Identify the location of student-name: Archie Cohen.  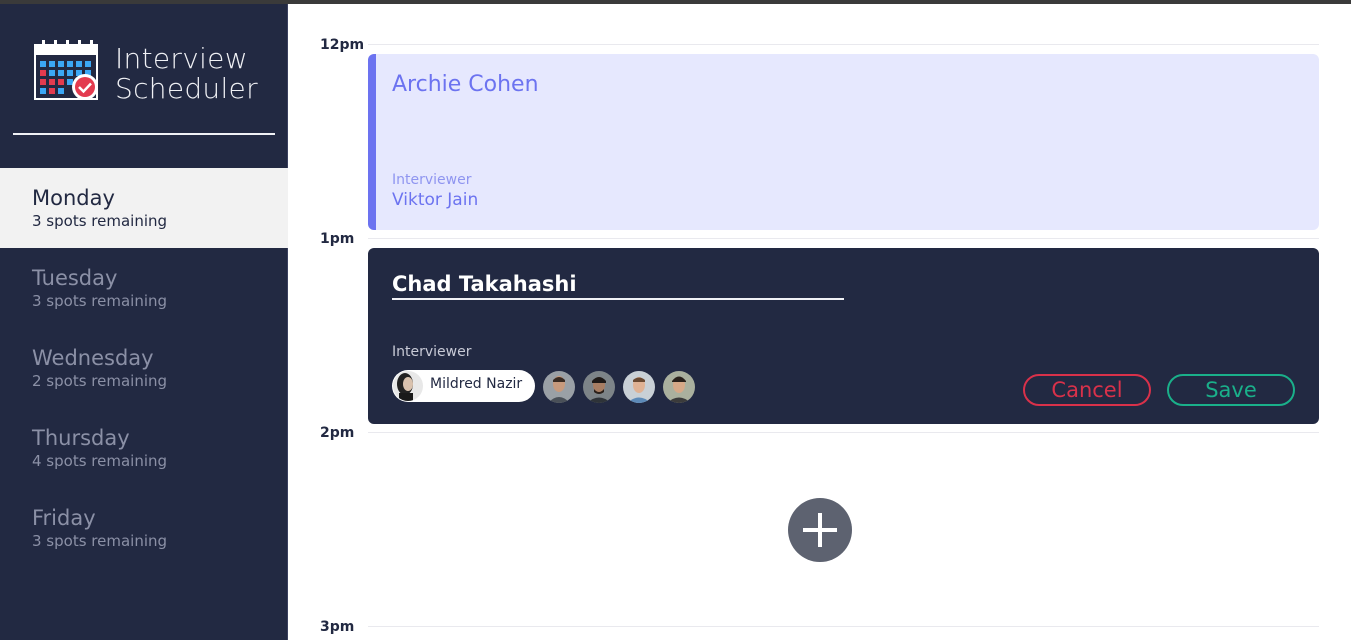
(465, 84).